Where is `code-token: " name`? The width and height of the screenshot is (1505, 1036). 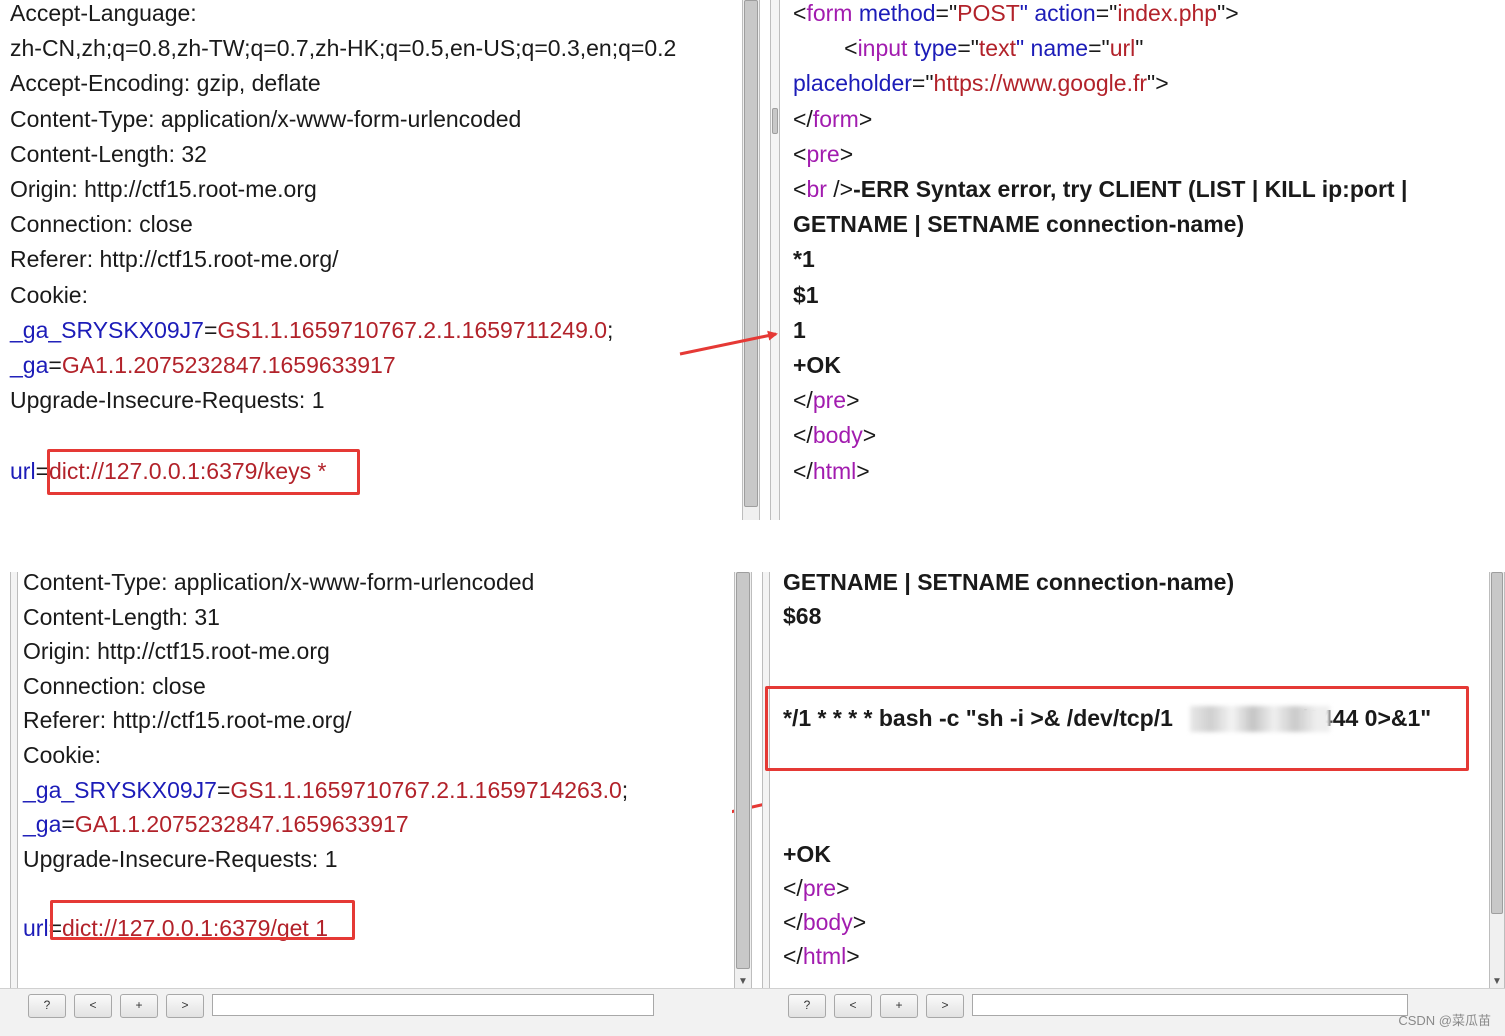
code-token: " name is located at coordinates (1052, 48).